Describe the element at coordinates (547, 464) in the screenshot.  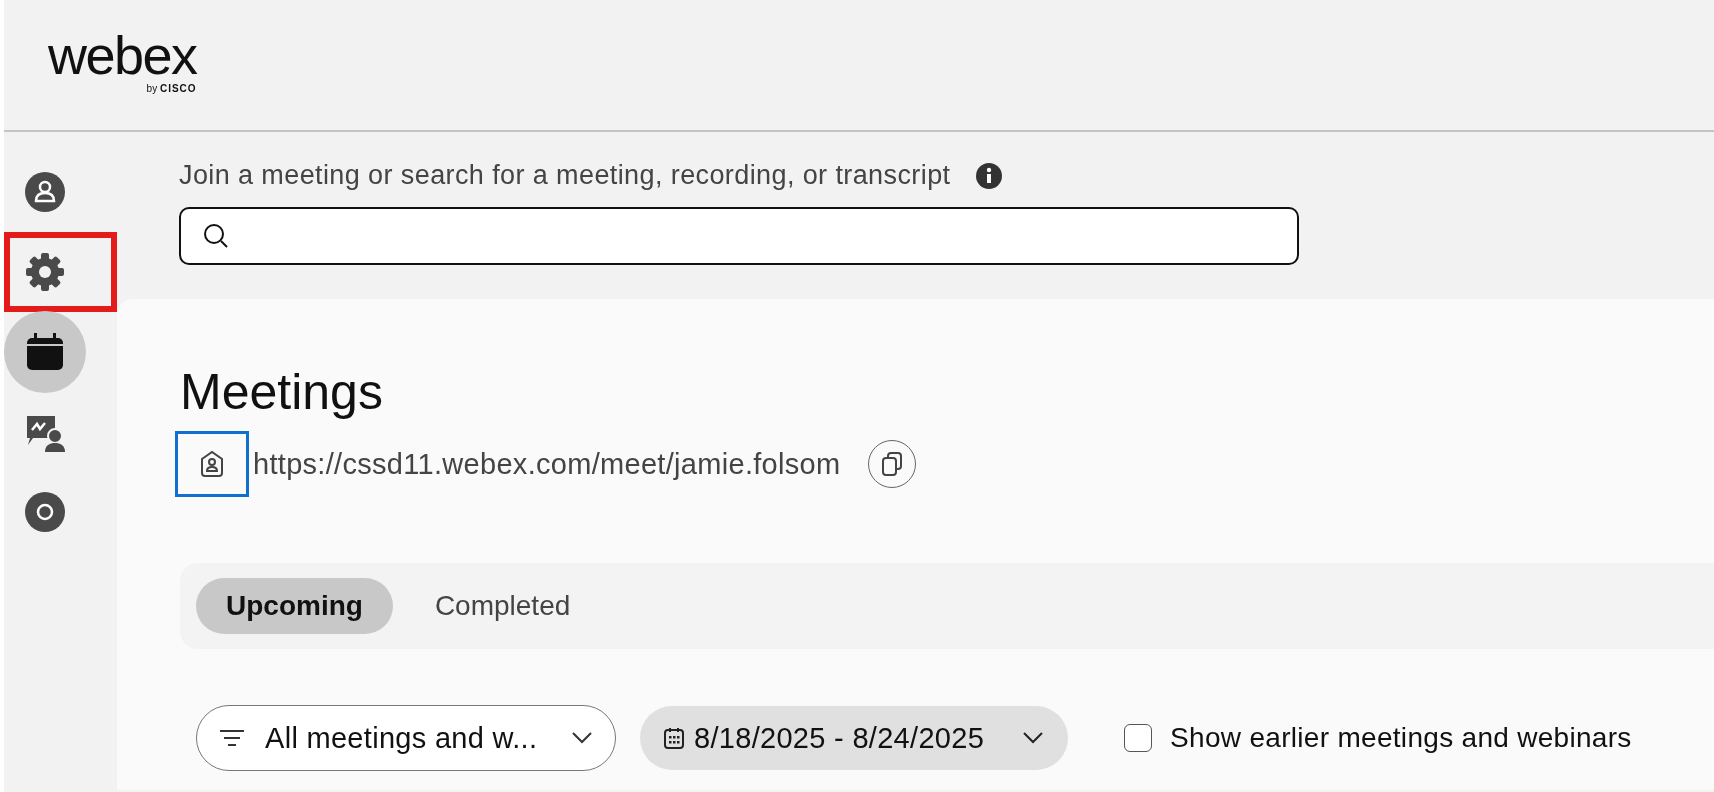
I see `meeting-link: https://cssd11.webex.com/meet/jamie.folsom` at that location.